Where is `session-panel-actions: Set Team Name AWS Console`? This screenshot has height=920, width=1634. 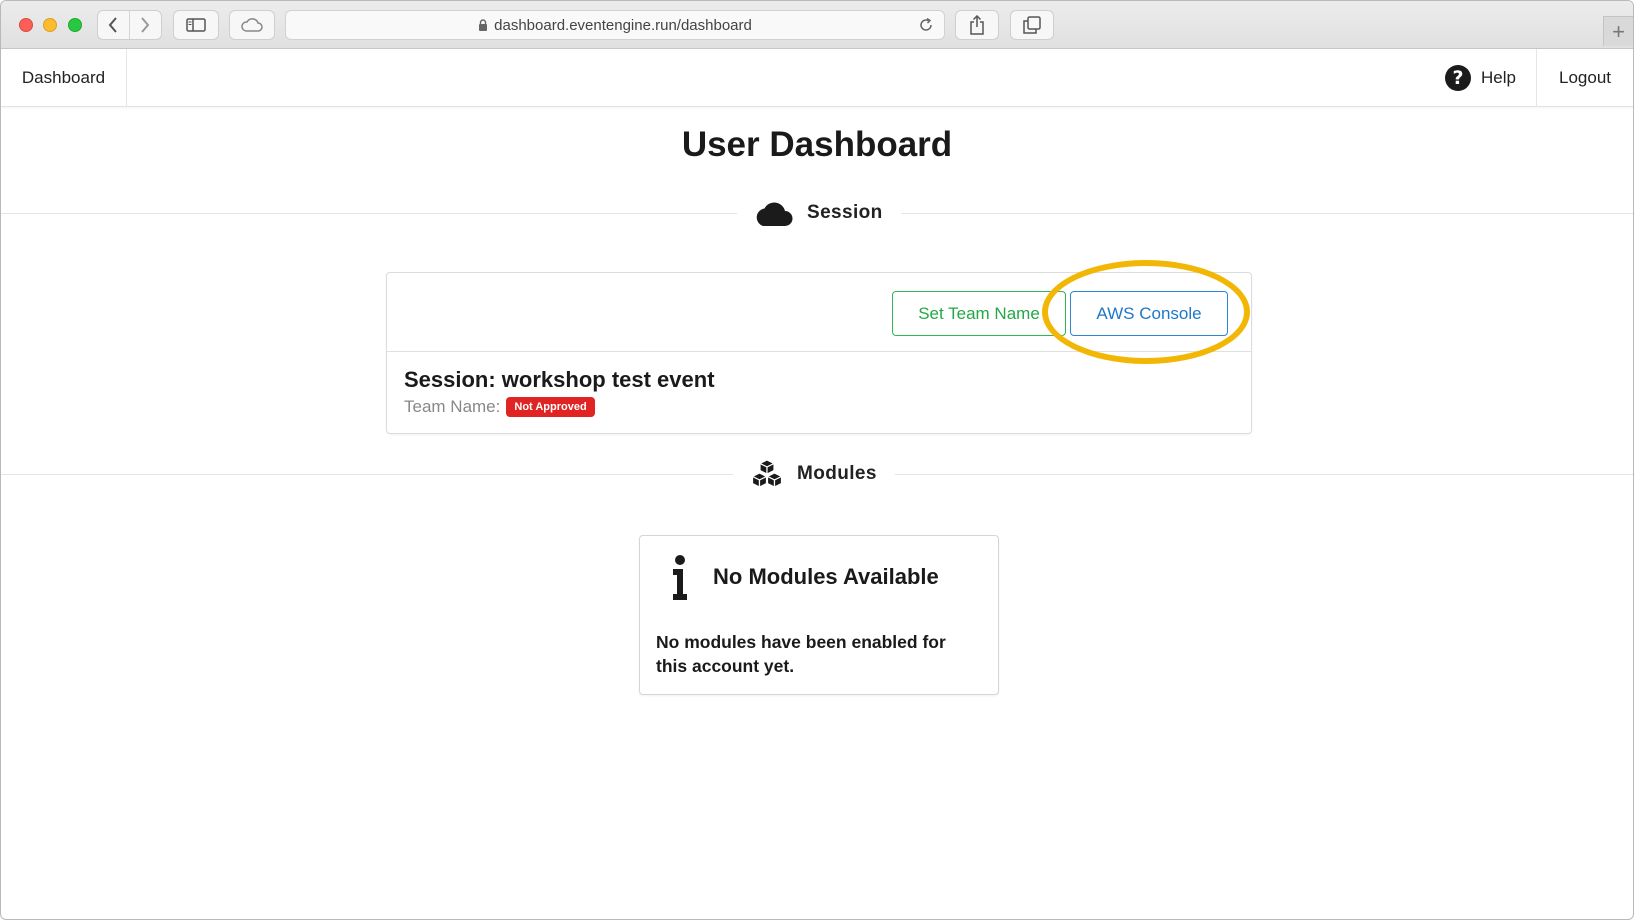 session-panel-actions: Set Team Name AWS Console is located at coordinates (819, 312).